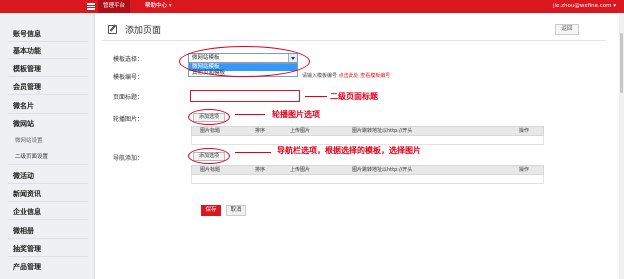 This screenshot has width=624, height=279. Describe the element at coordinates (211, 210) in the screenshot. I see `save-button: 保存` at that location.